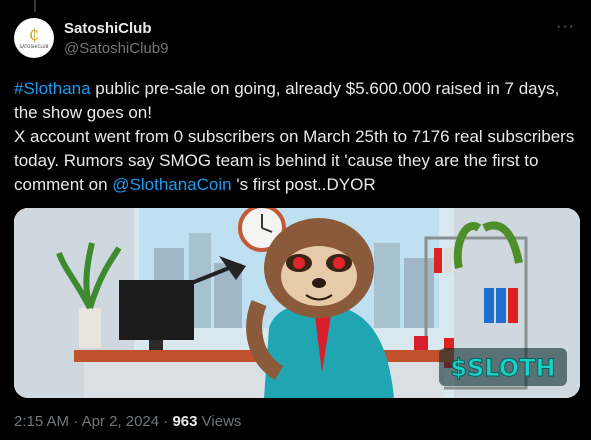 The width and height of the screenshot is (591, 440). Describe the element at coordinates (34, 34) in the screenshot. I see `avatar-logo-icon: ₵` at that location.